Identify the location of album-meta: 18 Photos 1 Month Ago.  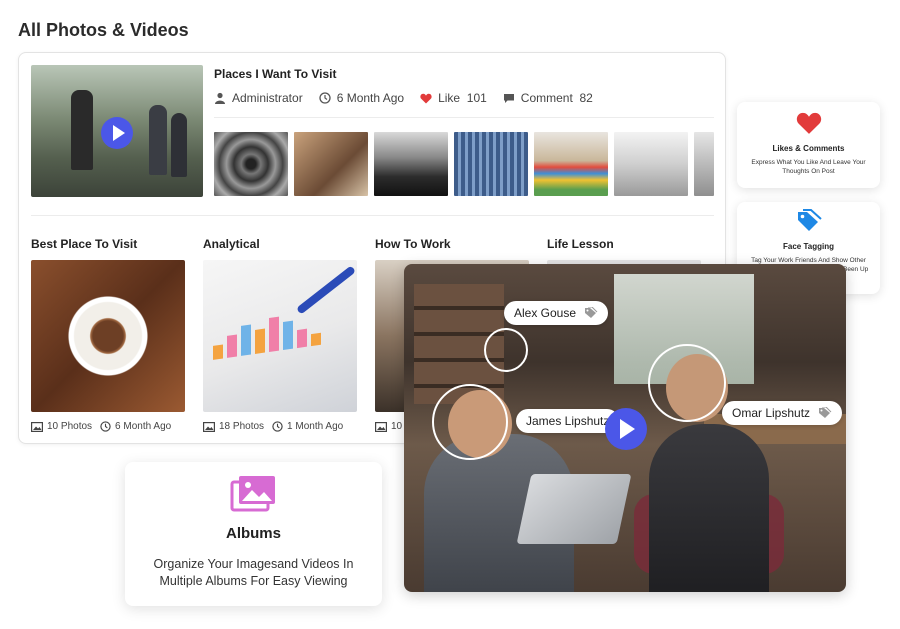
(280, 426).